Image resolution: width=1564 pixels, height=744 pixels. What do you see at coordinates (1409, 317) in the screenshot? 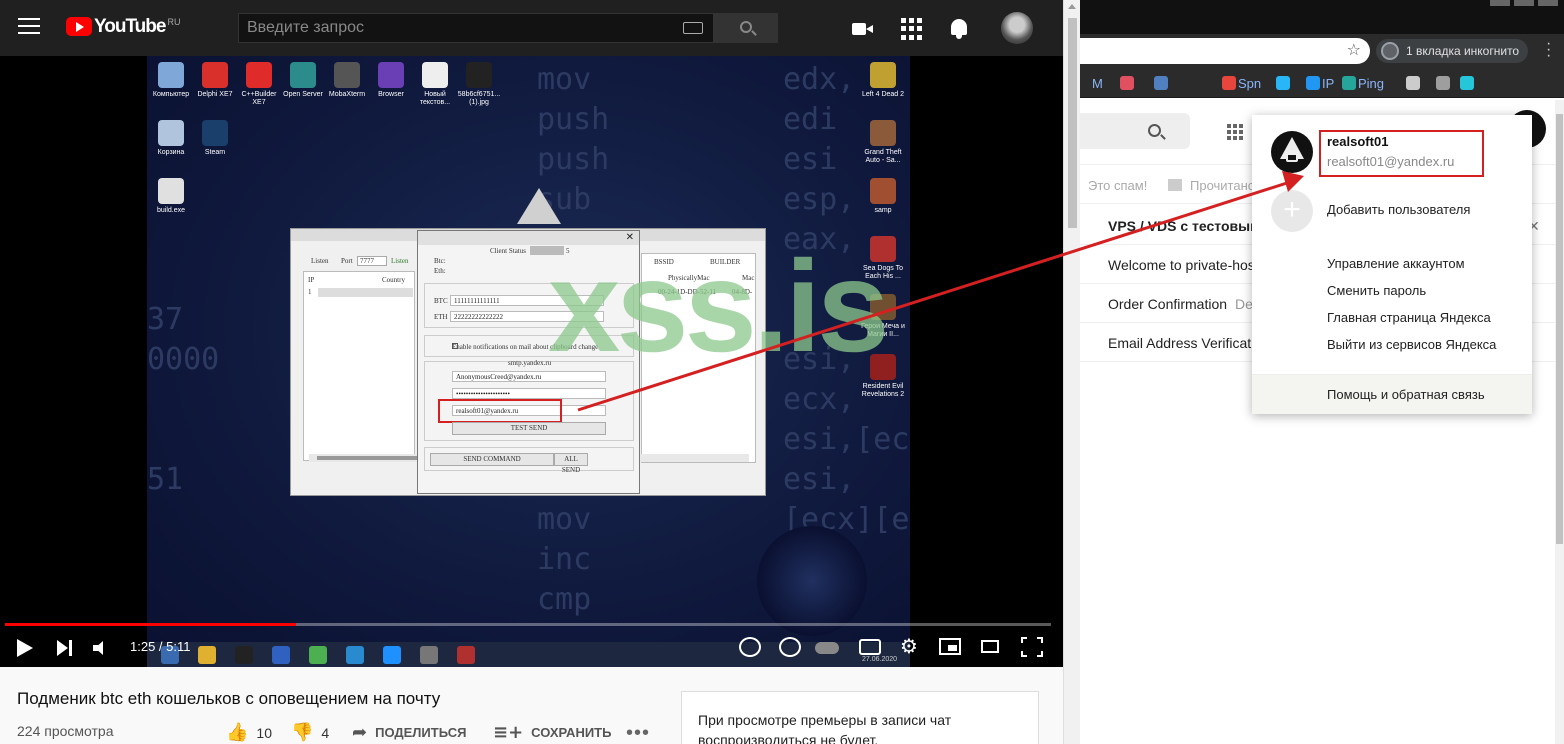
I see `menu-yandex-home: Главная страница Яндекса` at bounding box center [1409, 317].